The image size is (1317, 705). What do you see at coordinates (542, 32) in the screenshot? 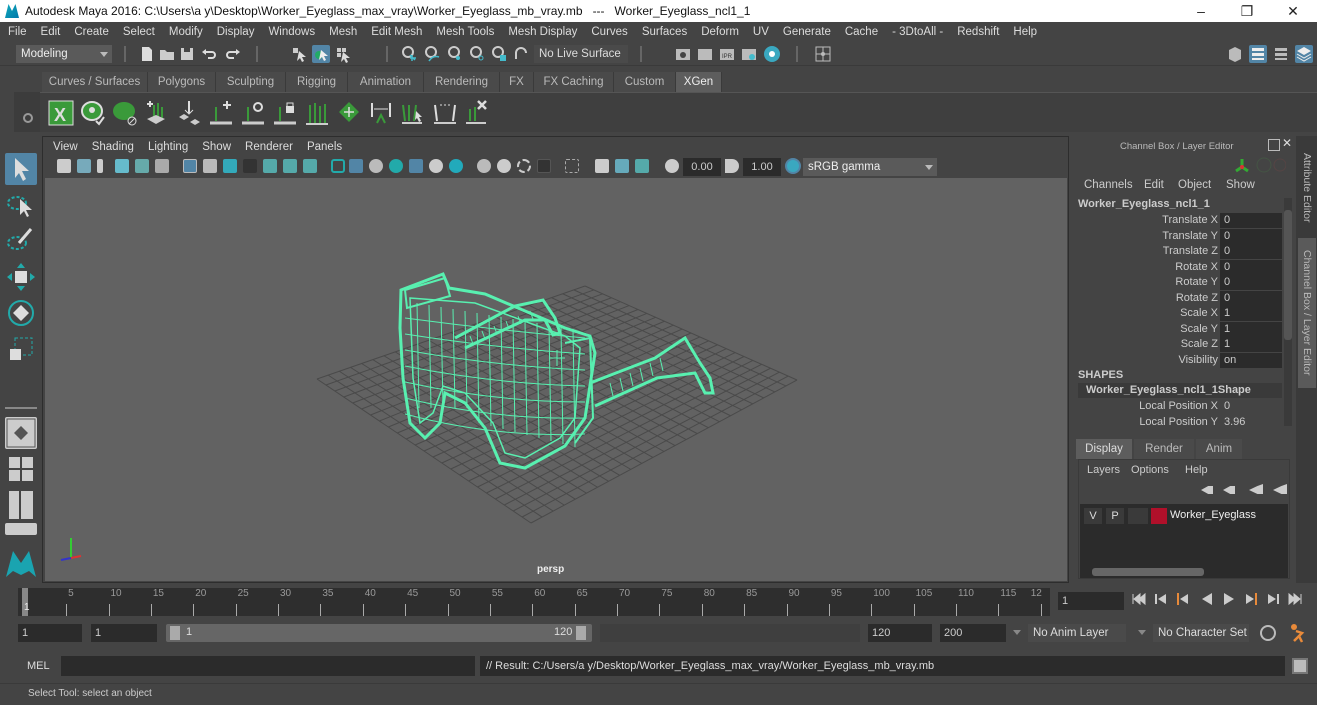
I see `menu-mesh-display: Mesh Display` at bounding box center [542, 32].